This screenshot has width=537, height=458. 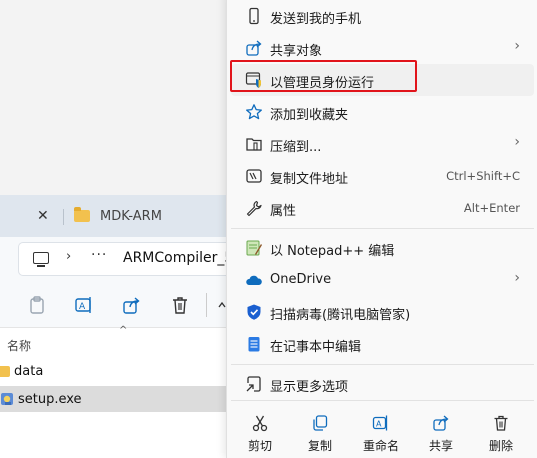 What do you see at coordinates (260, 423) in the screenshot?
I see `scissors-icon` at bounding box center [260, 423].